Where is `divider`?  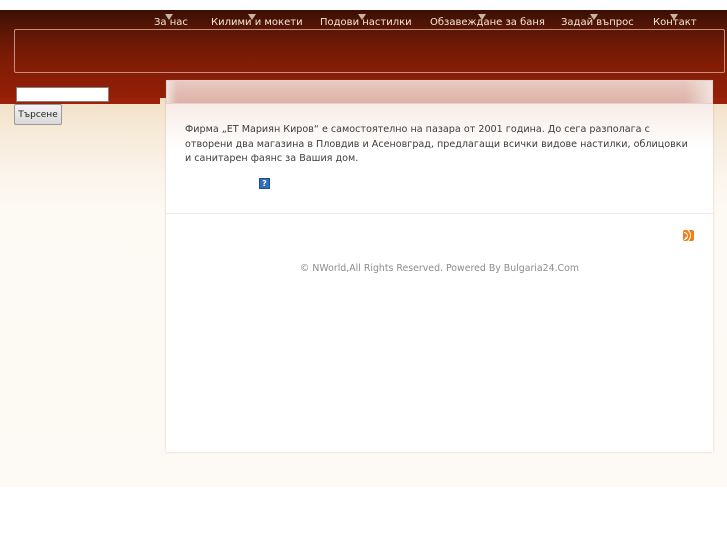 divider is located at coordinates (439, 213).